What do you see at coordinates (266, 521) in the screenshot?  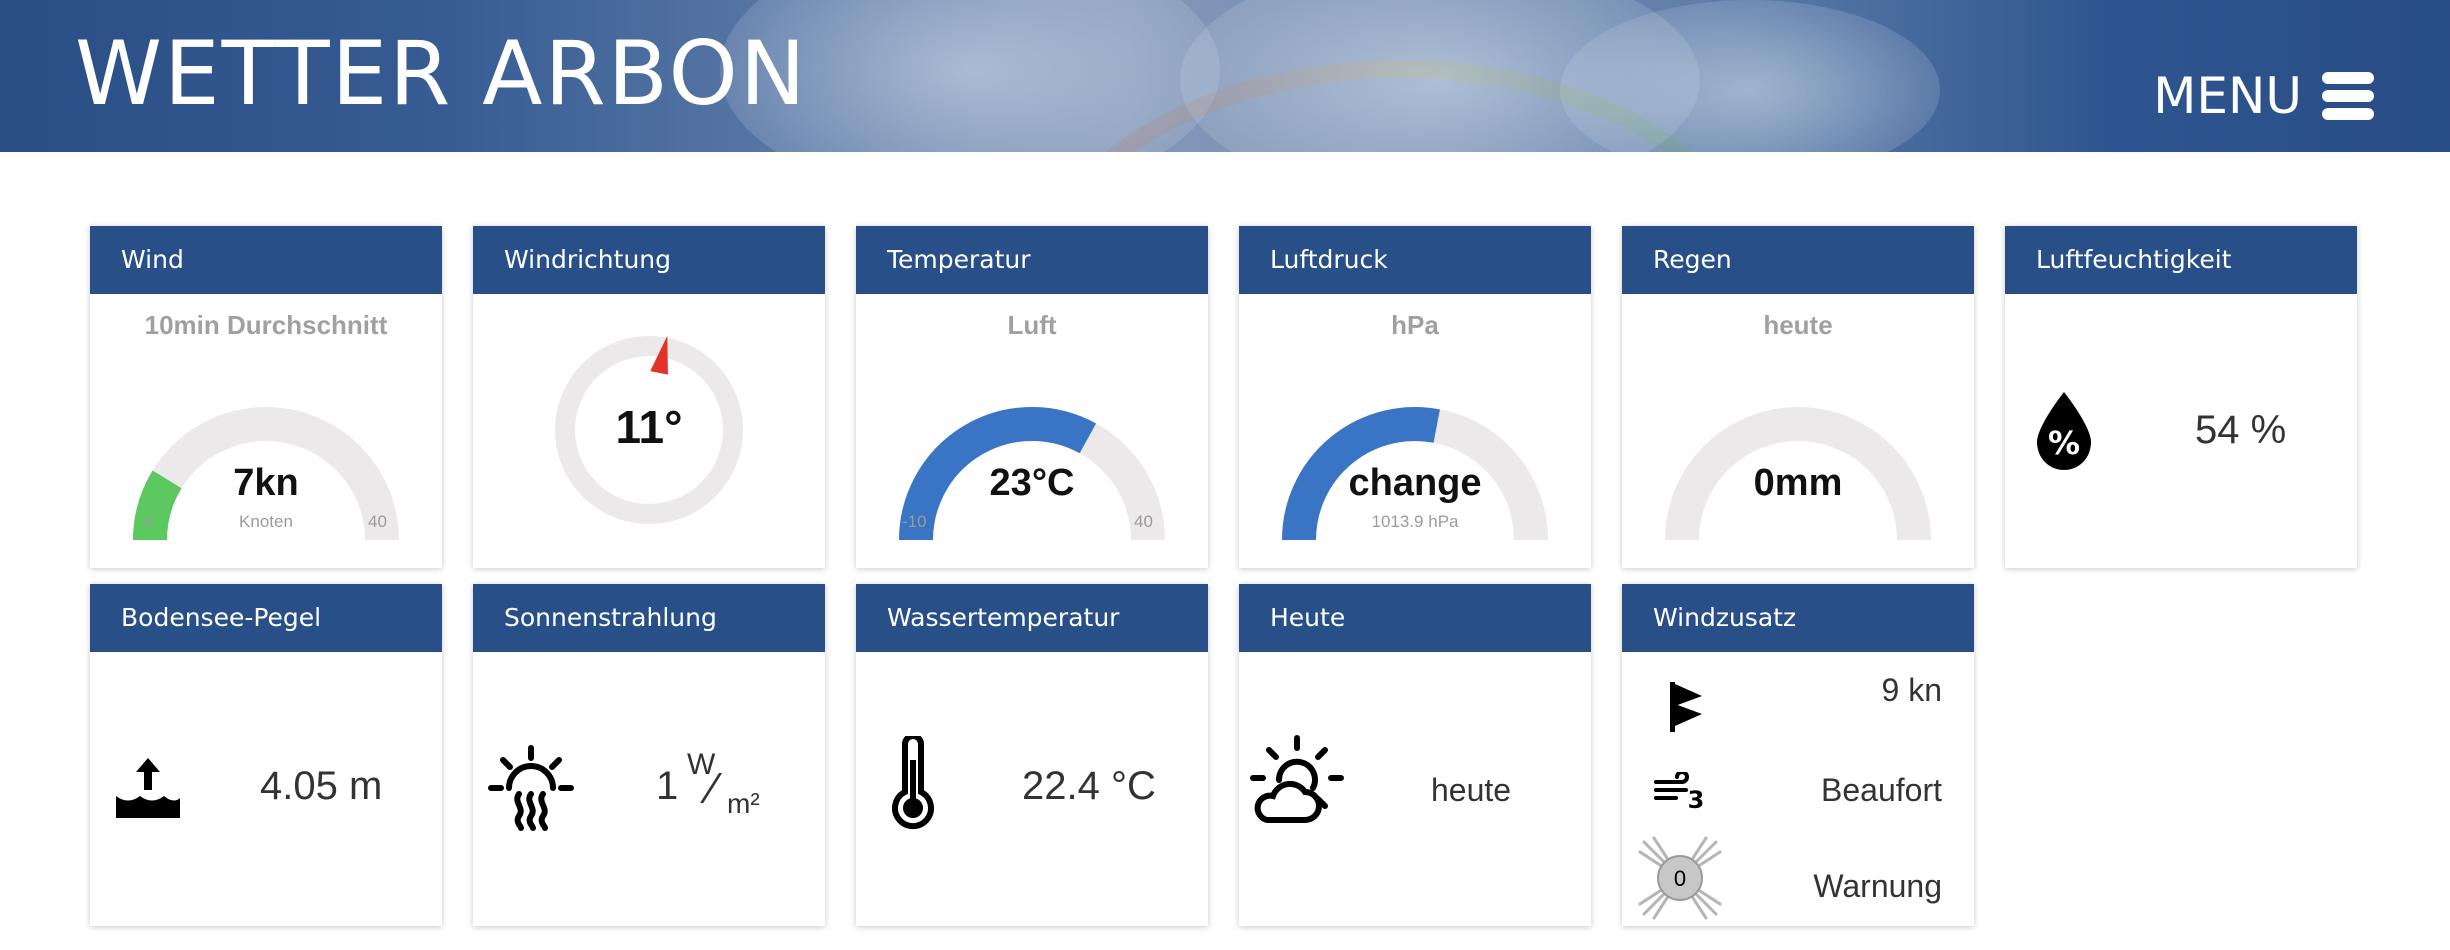 I see `gauge-unit-label: Knoten` at bounding box center [266, 521].